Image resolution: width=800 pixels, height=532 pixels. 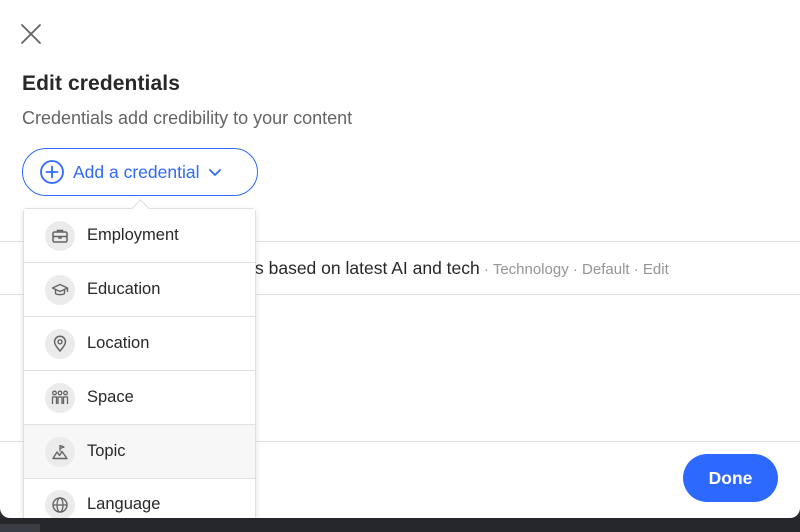 I want to click on close-button, so click(x=31, y=34).